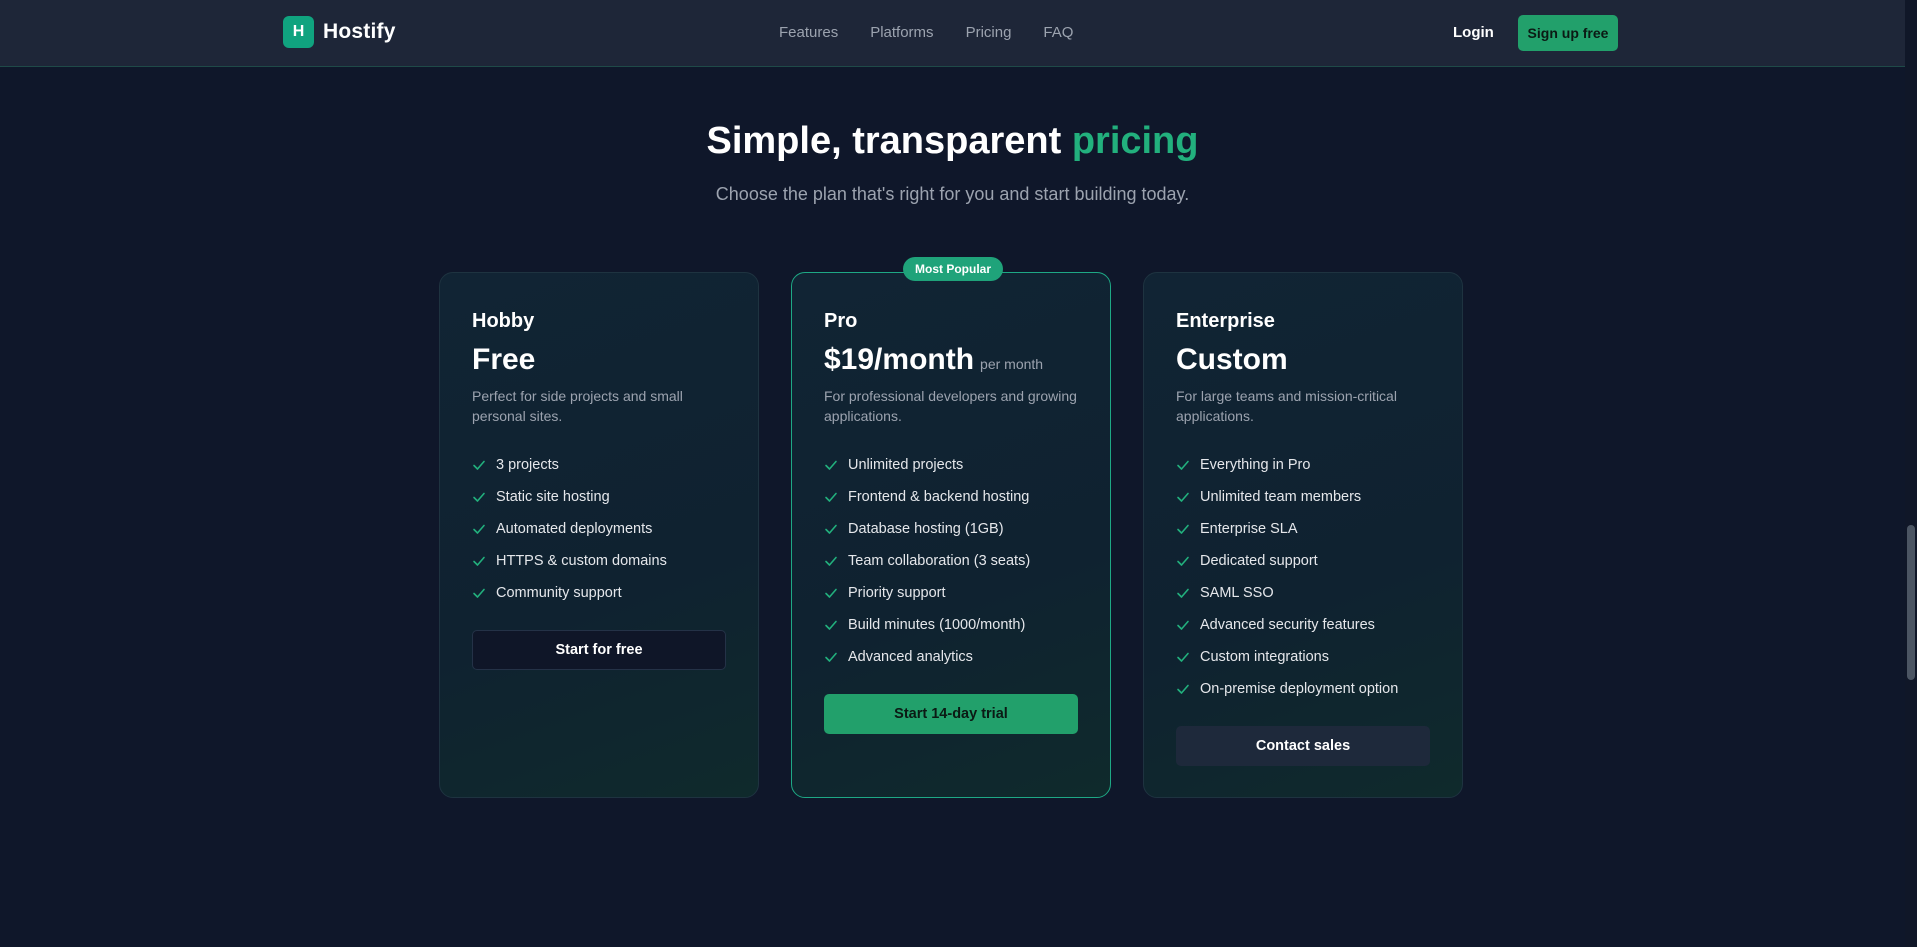 This screenshot has height=947, width=1917. I want to click on nav-link-platforms: Platforms, so click(901, 32).